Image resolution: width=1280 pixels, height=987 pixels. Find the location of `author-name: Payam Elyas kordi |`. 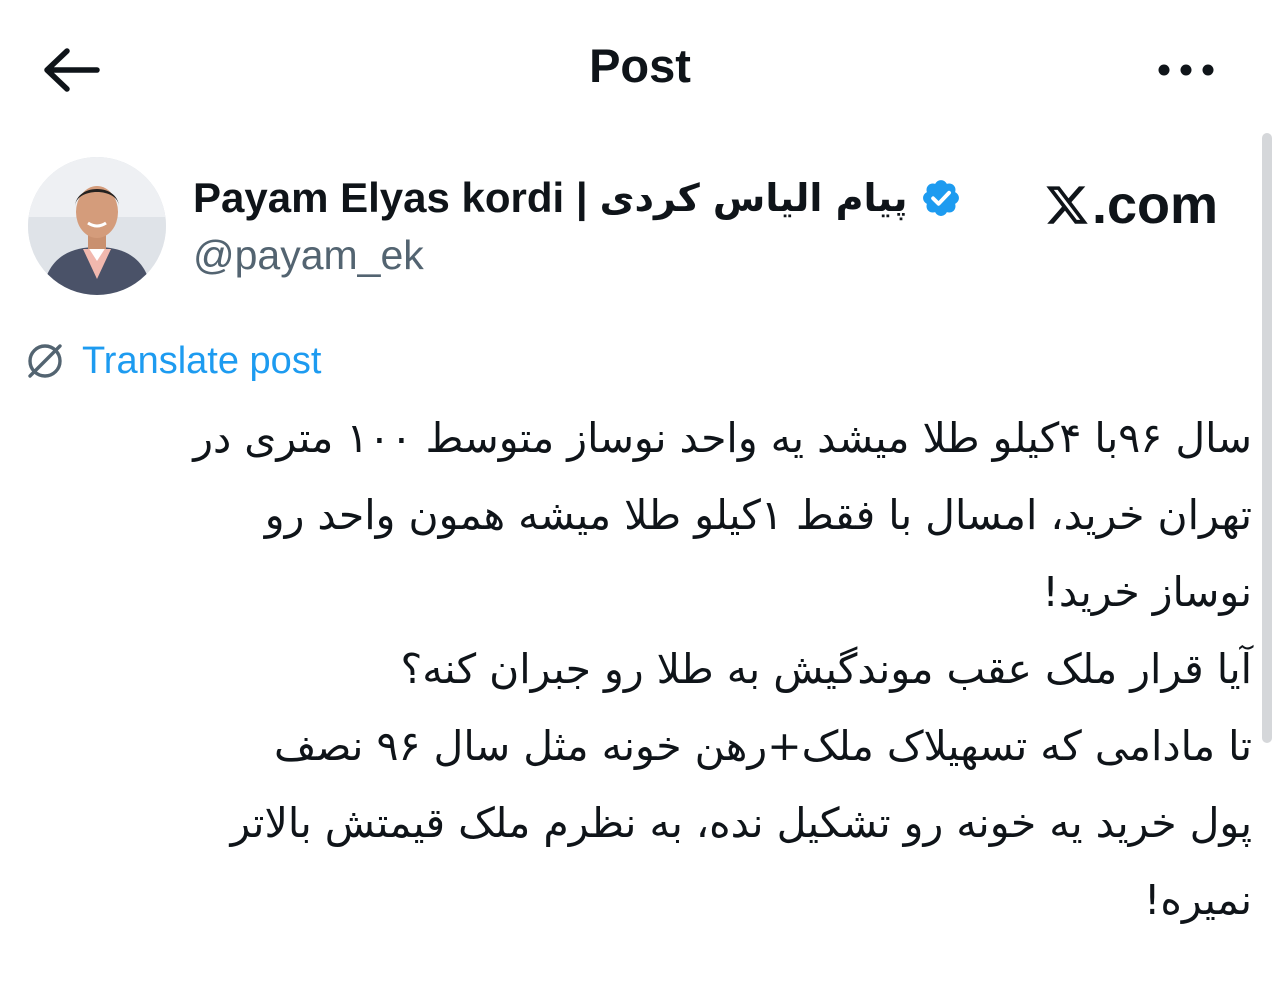

author-name: Payam Elyas kordi | is located at coordinates (390, 197).